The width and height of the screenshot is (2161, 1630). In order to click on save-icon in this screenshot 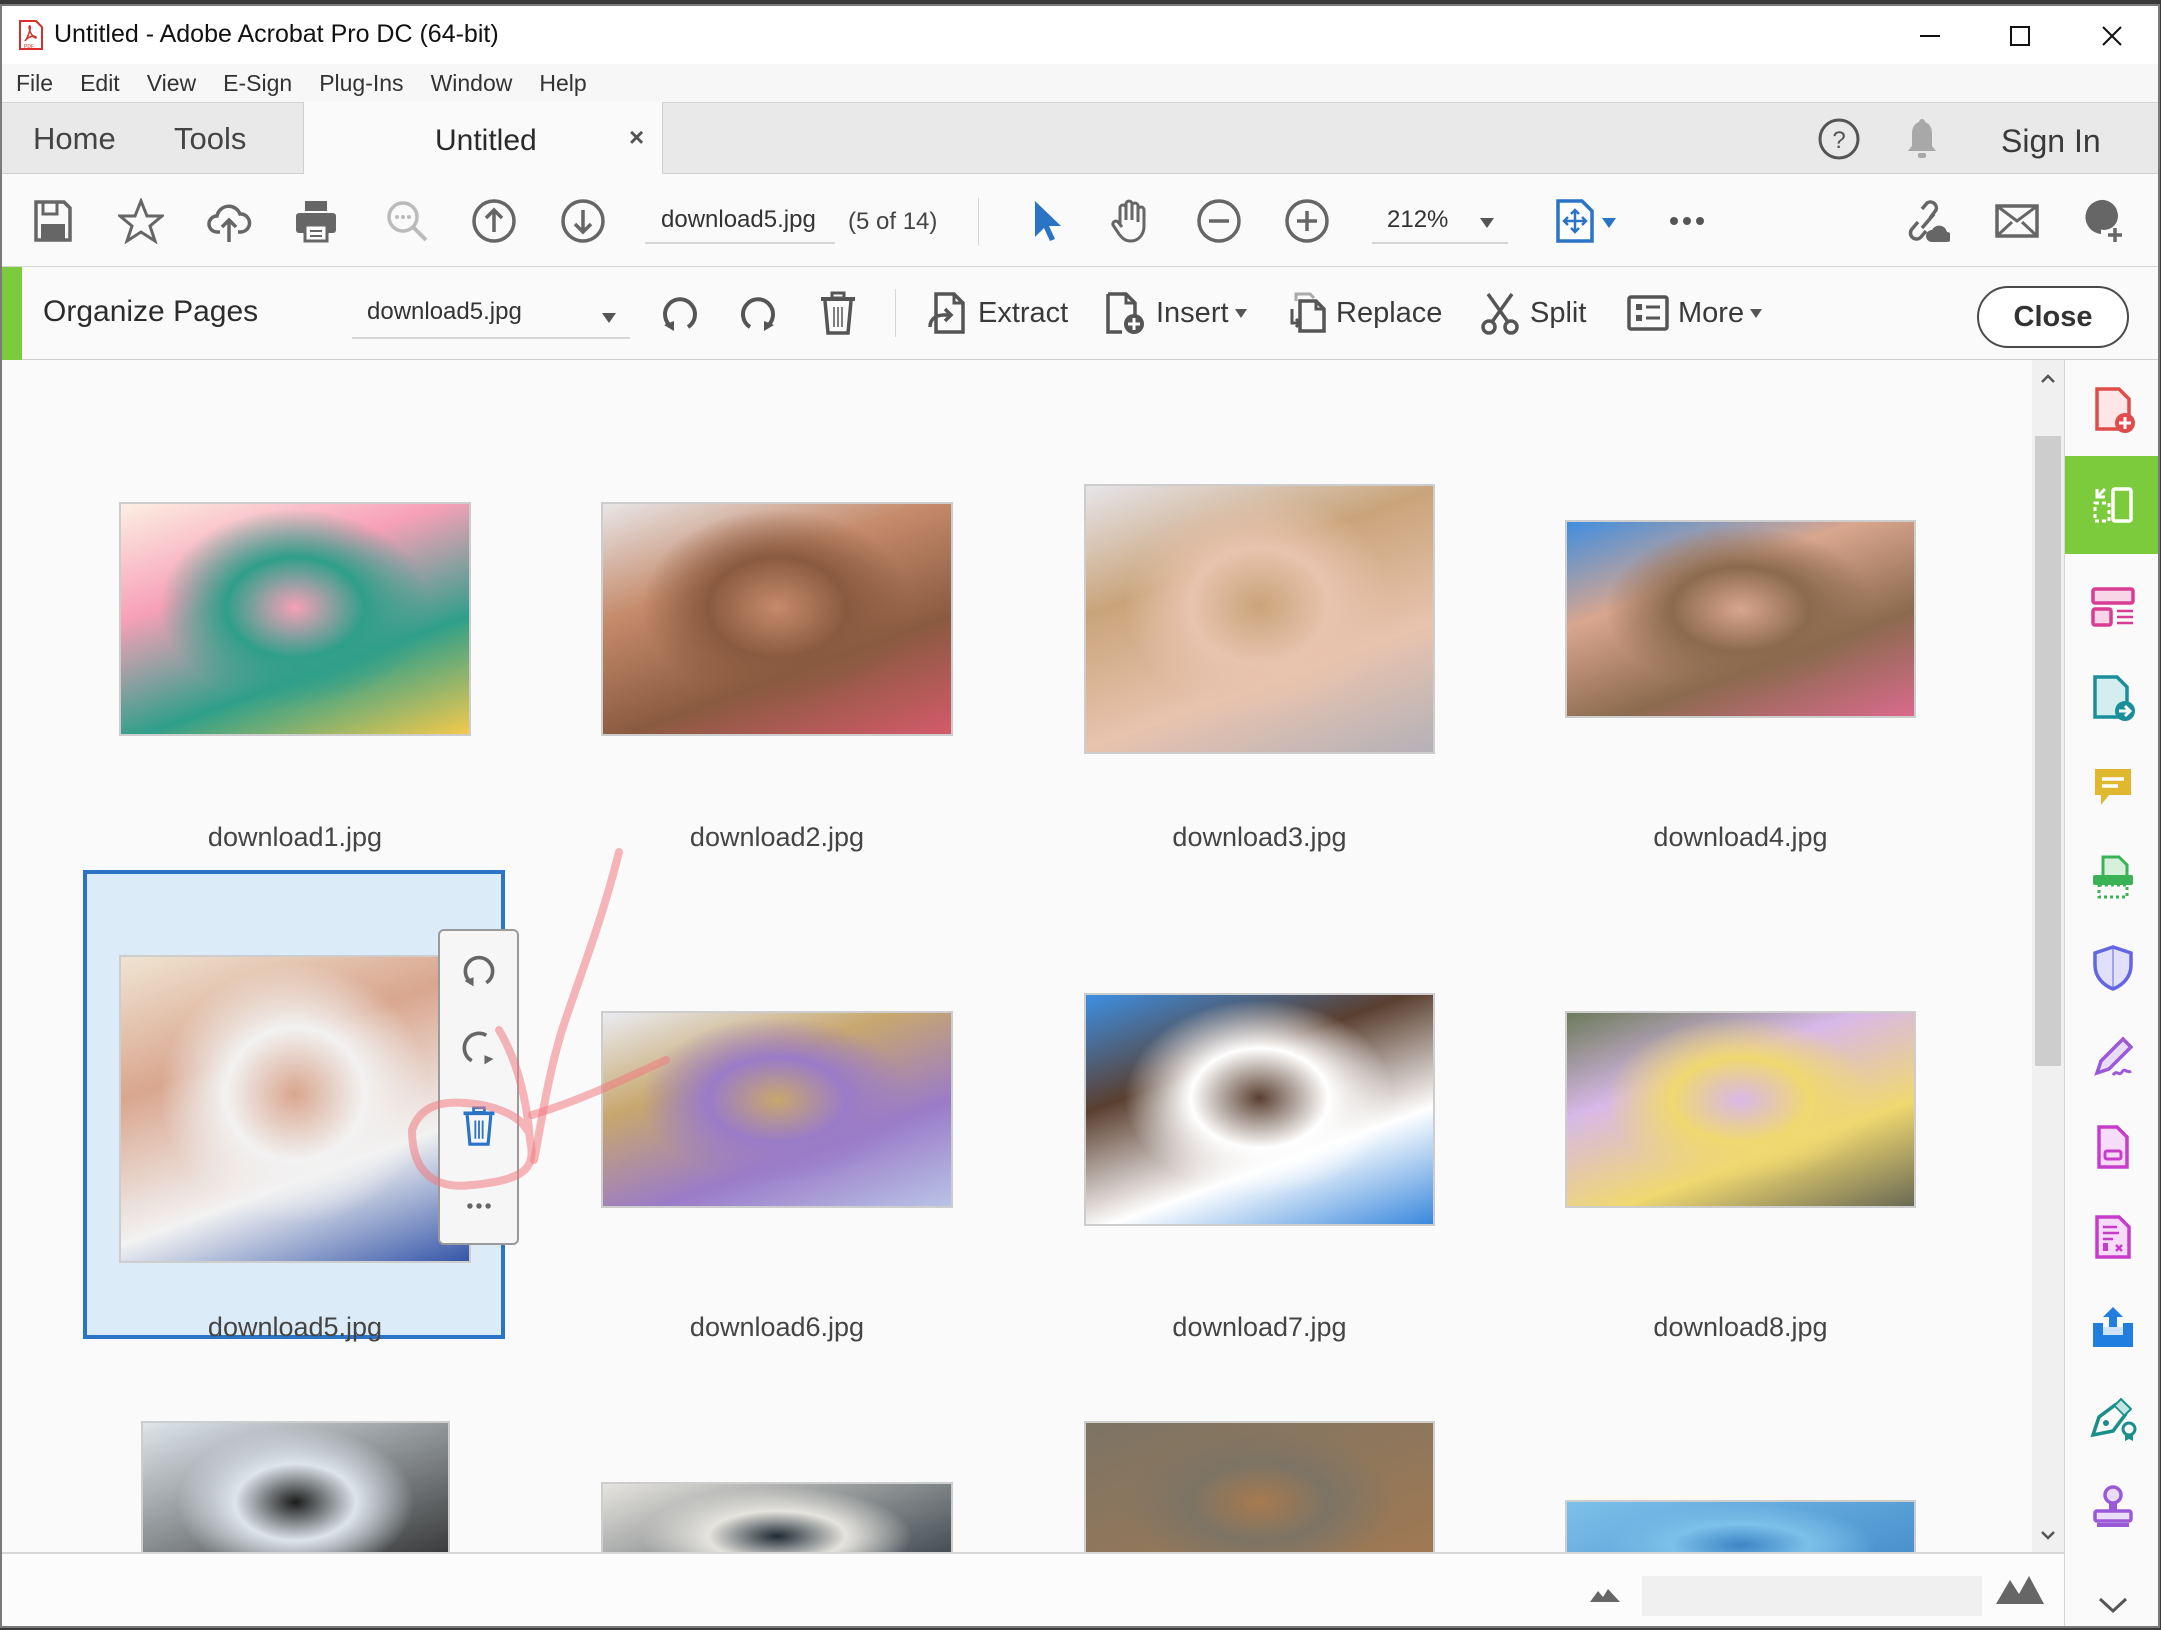, I will do `click(53, 221)`.